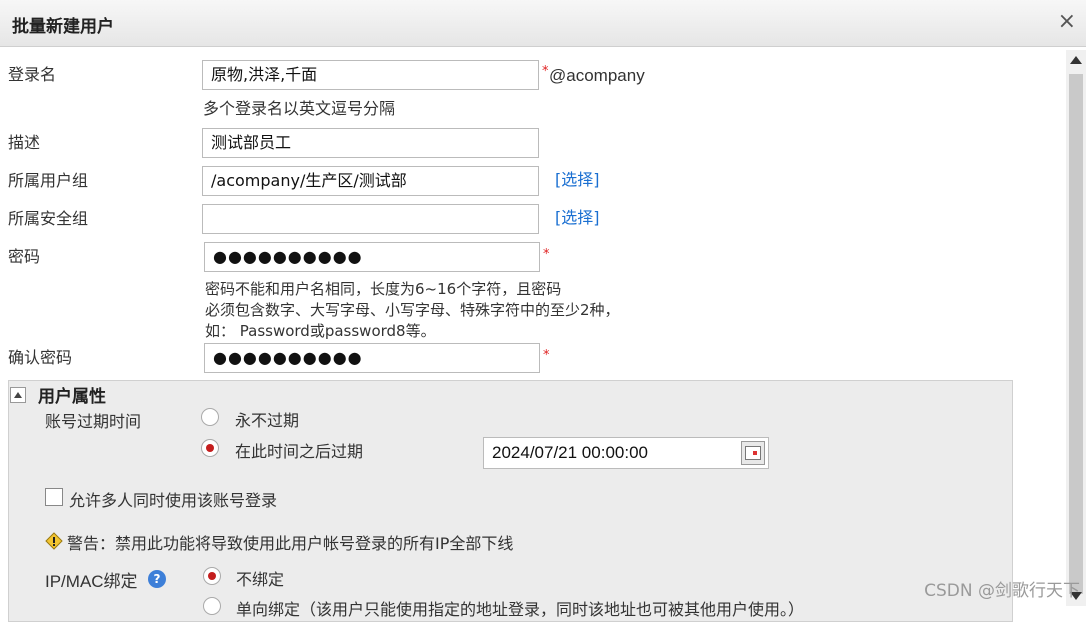 The height and width of the screenshot is (622, 1086). What do you see at coordinates (48, 218) in the screenshot?
I see `security-group-label: 所属安全组` at bounding box center [48, 218].